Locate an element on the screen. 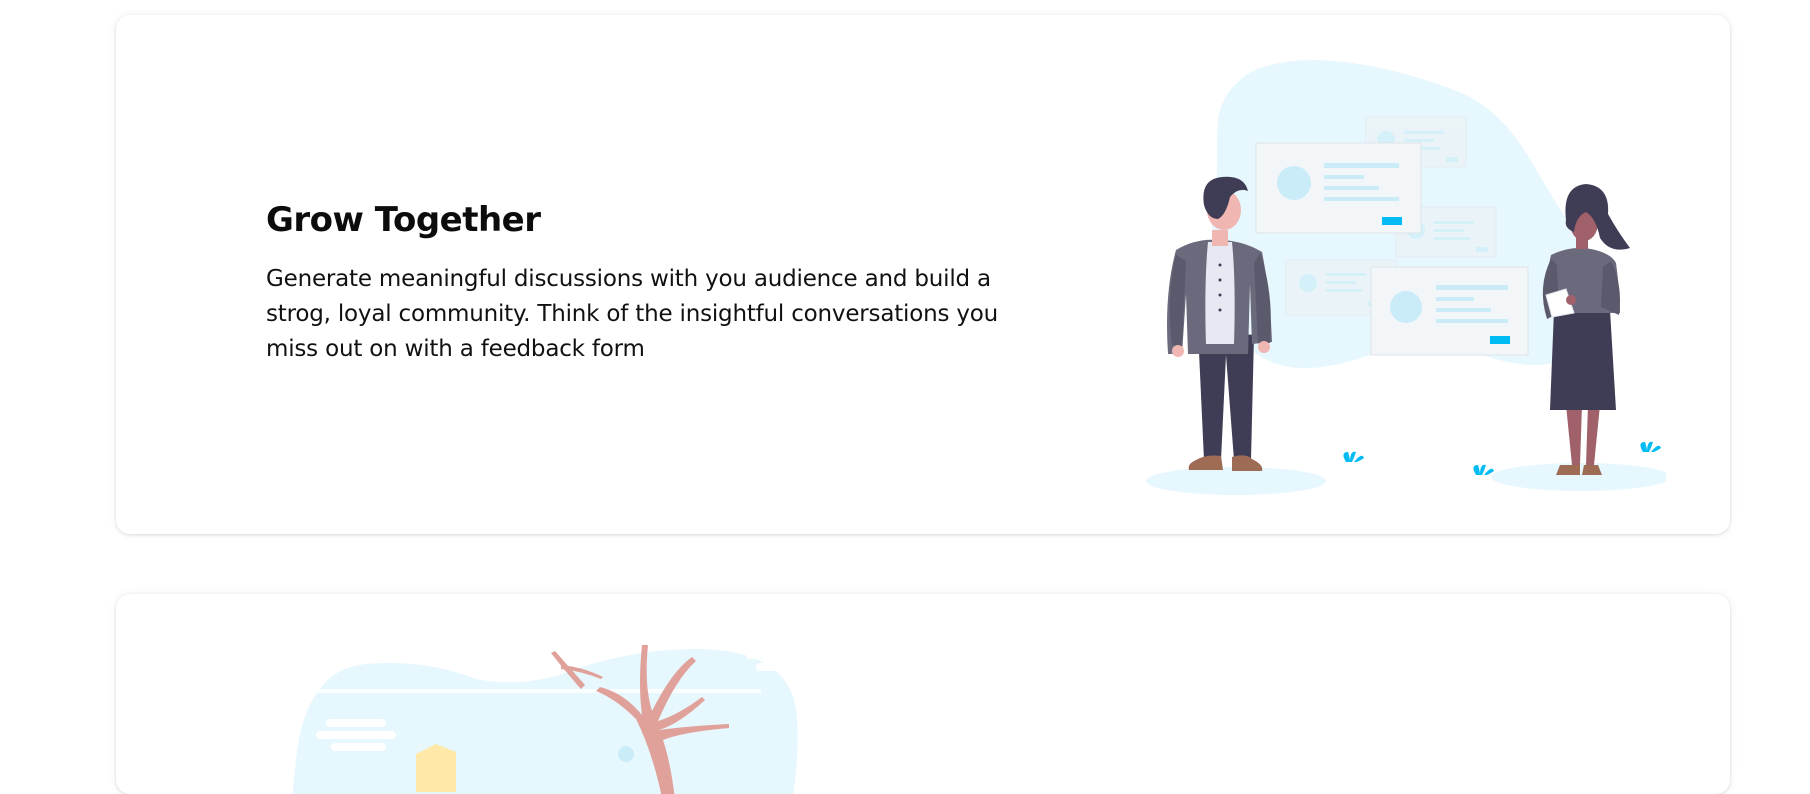 The height and width of the screenshot is (794, 1810). building-icon is located at coordinates (436, 768).